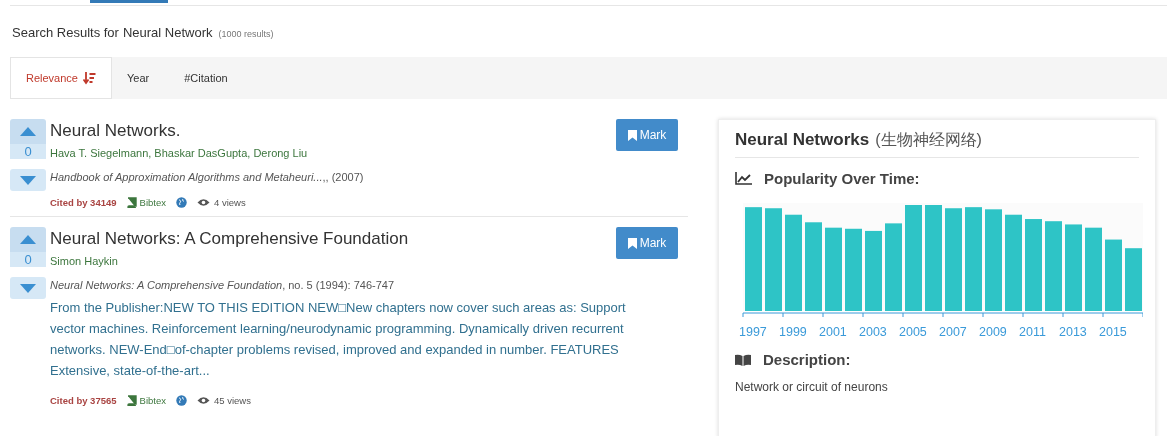  What do you see at coordinates (229, 238) in the screenshot?
I see `result-title: Neural Networks: A Comprehensive Foundation` at bounding box center [229, 238].